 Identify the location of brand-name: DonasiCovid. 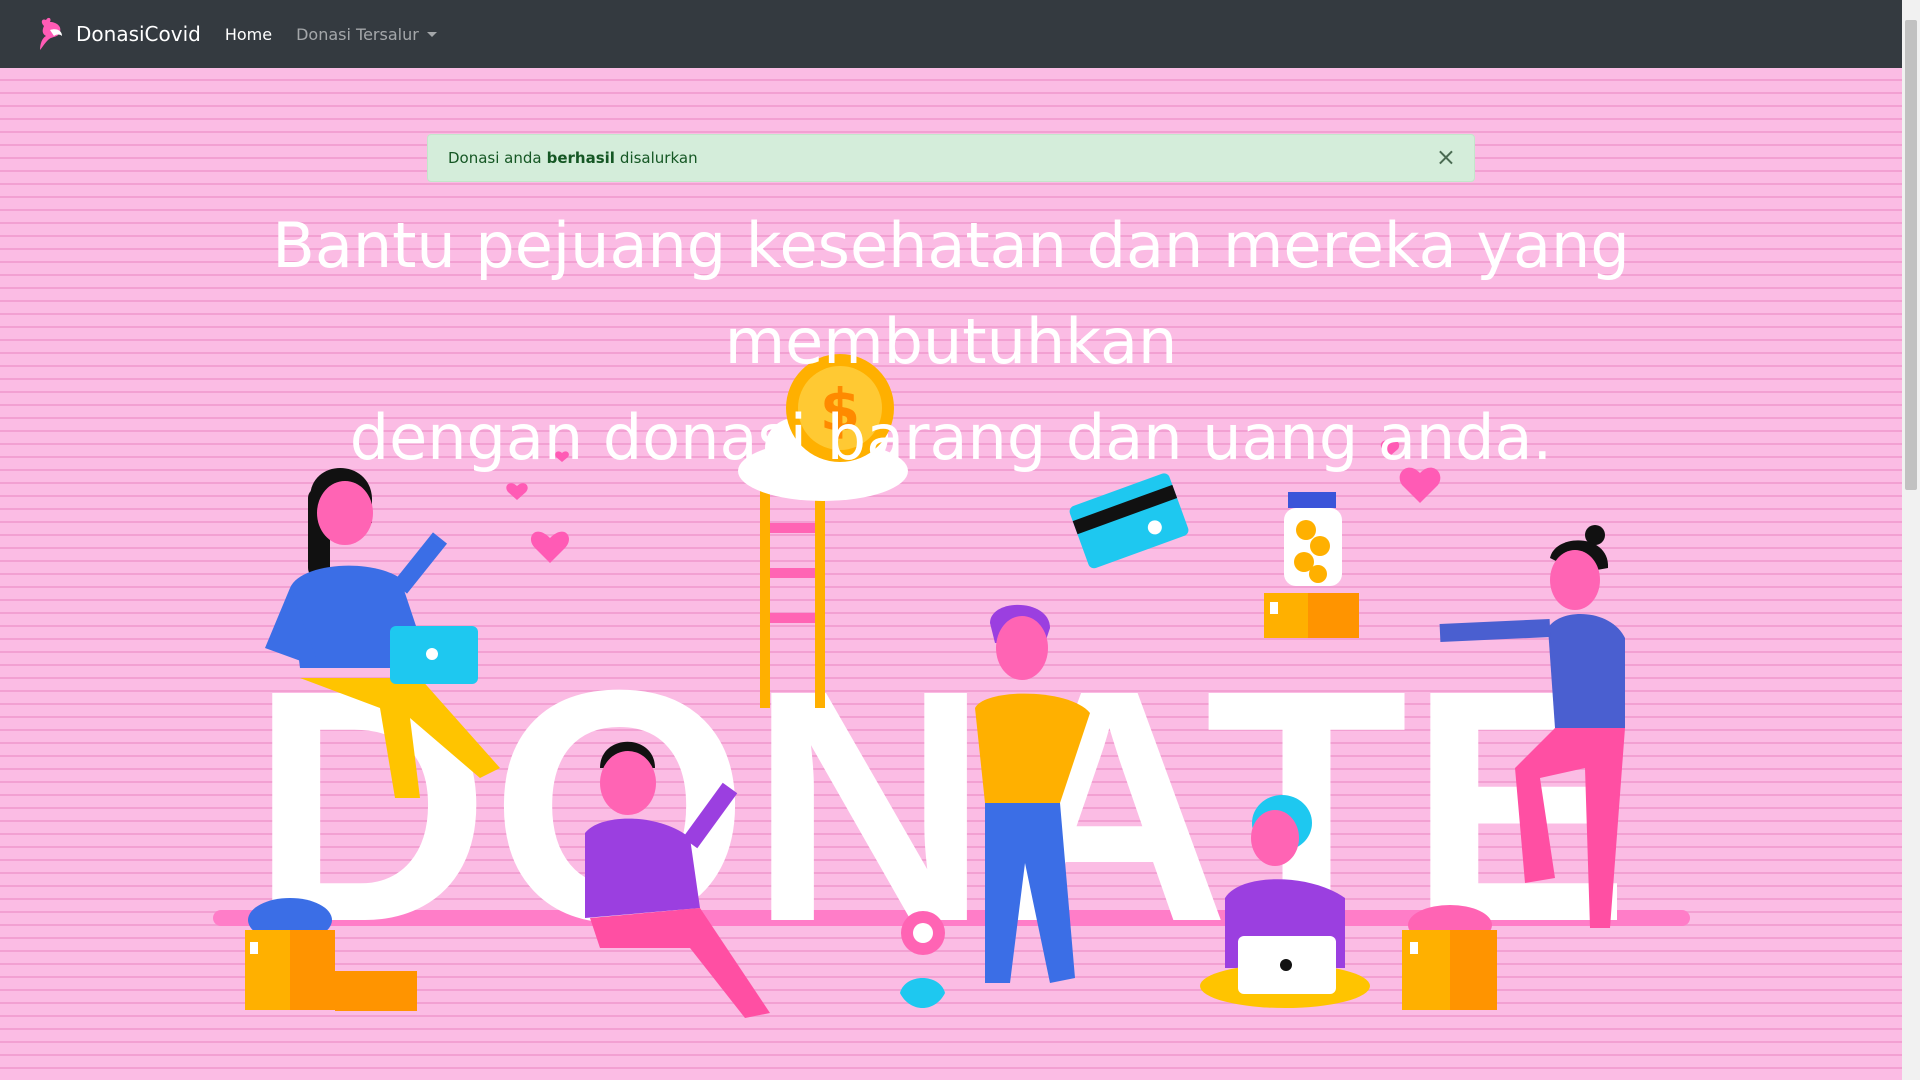
(138, 34).